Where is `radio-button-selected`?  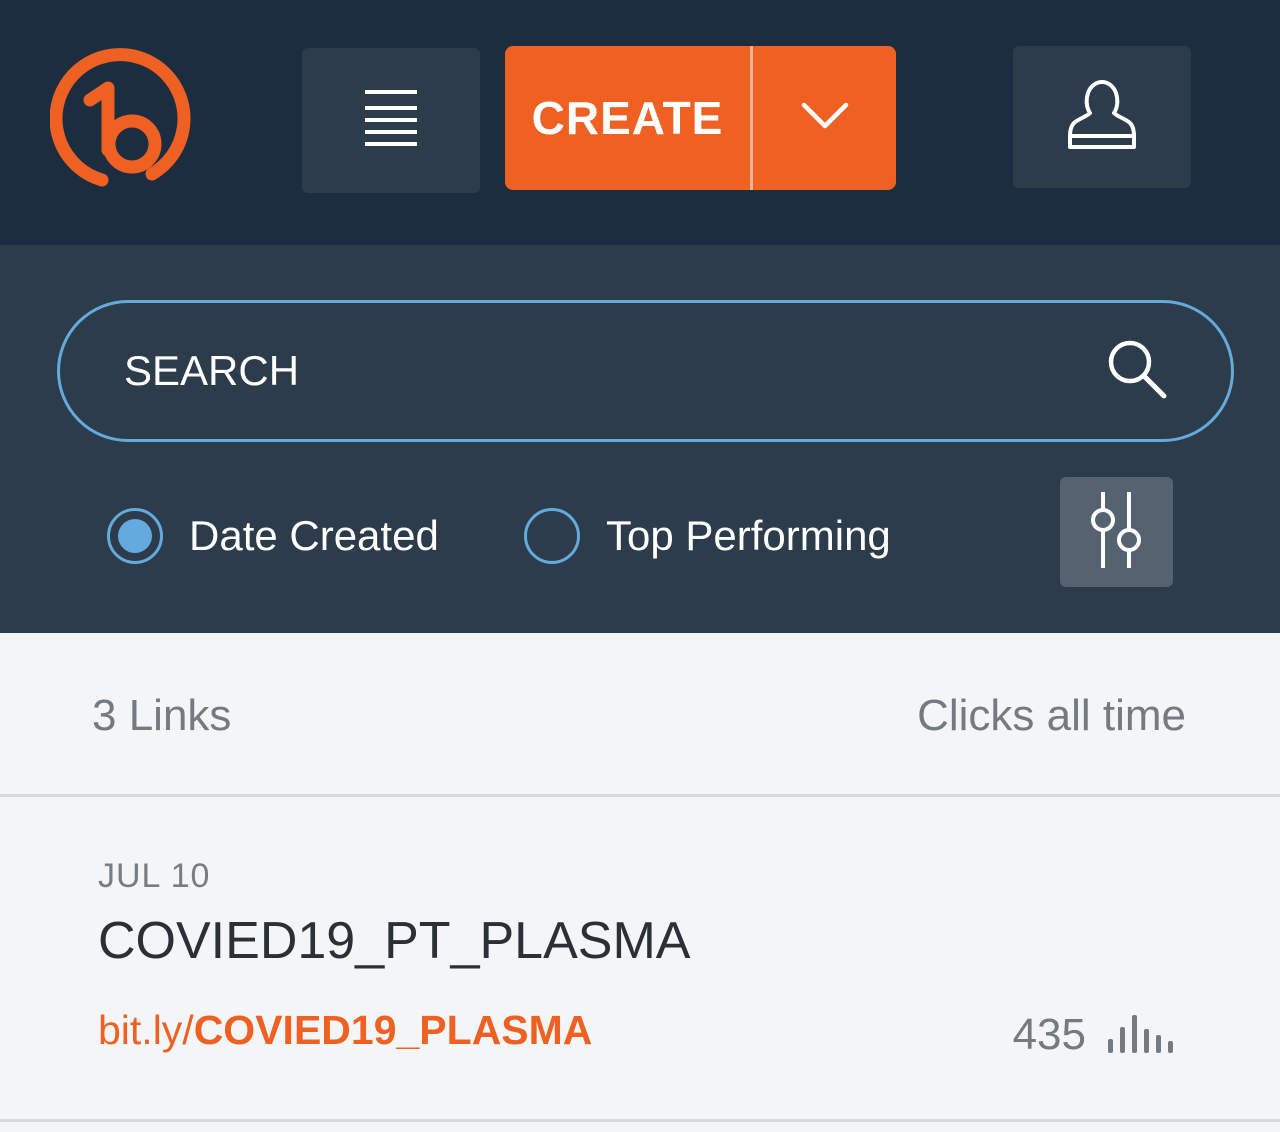
radio-button-selected is located at coordinates (135, 536).